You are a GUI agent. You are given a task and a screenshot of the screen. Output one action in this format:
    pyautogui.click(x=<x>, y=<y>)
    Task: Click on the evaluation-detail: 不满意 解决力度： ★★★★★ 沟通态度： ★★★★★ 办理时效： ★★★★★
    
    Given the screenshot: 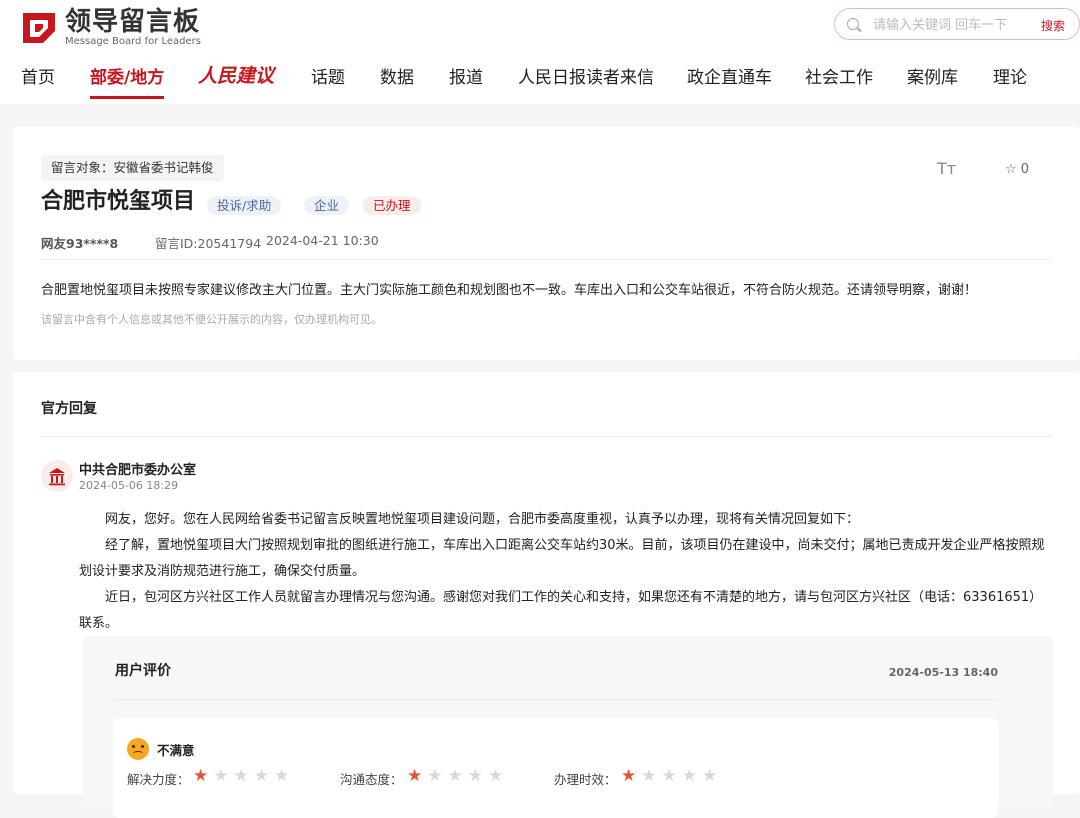 What is the action you would take?
    pyautogui.click(x=555, y=768)
    